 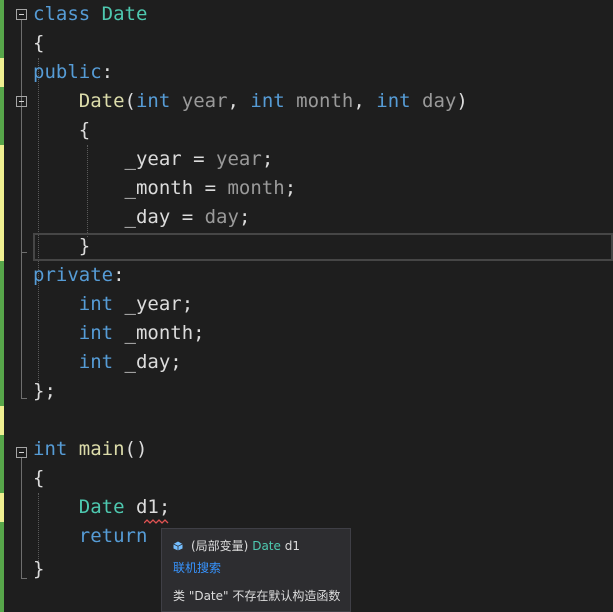 I want to click on access-specifier: public, so click(x=67, y=72).